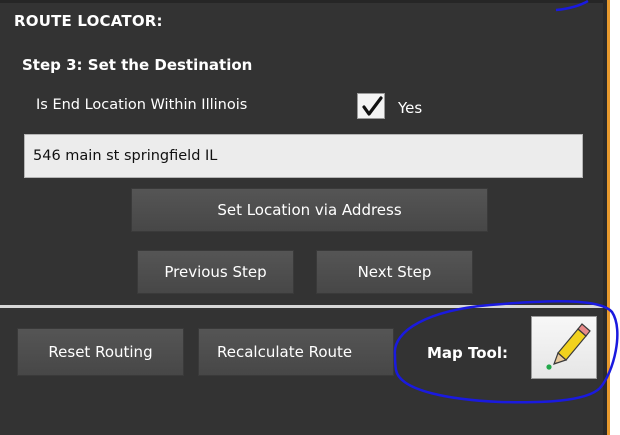  What do you see at coordinates (303, 156) in the screenshot?
I see `address-input` at bounding box center [303, 156].